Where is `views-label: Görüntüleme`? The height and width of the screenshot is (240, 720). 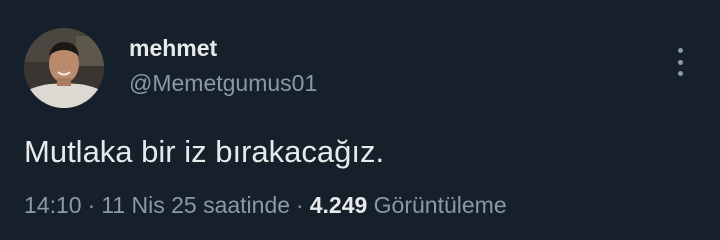 views-label: Görüntüleme is located at coordinates (440, 205).